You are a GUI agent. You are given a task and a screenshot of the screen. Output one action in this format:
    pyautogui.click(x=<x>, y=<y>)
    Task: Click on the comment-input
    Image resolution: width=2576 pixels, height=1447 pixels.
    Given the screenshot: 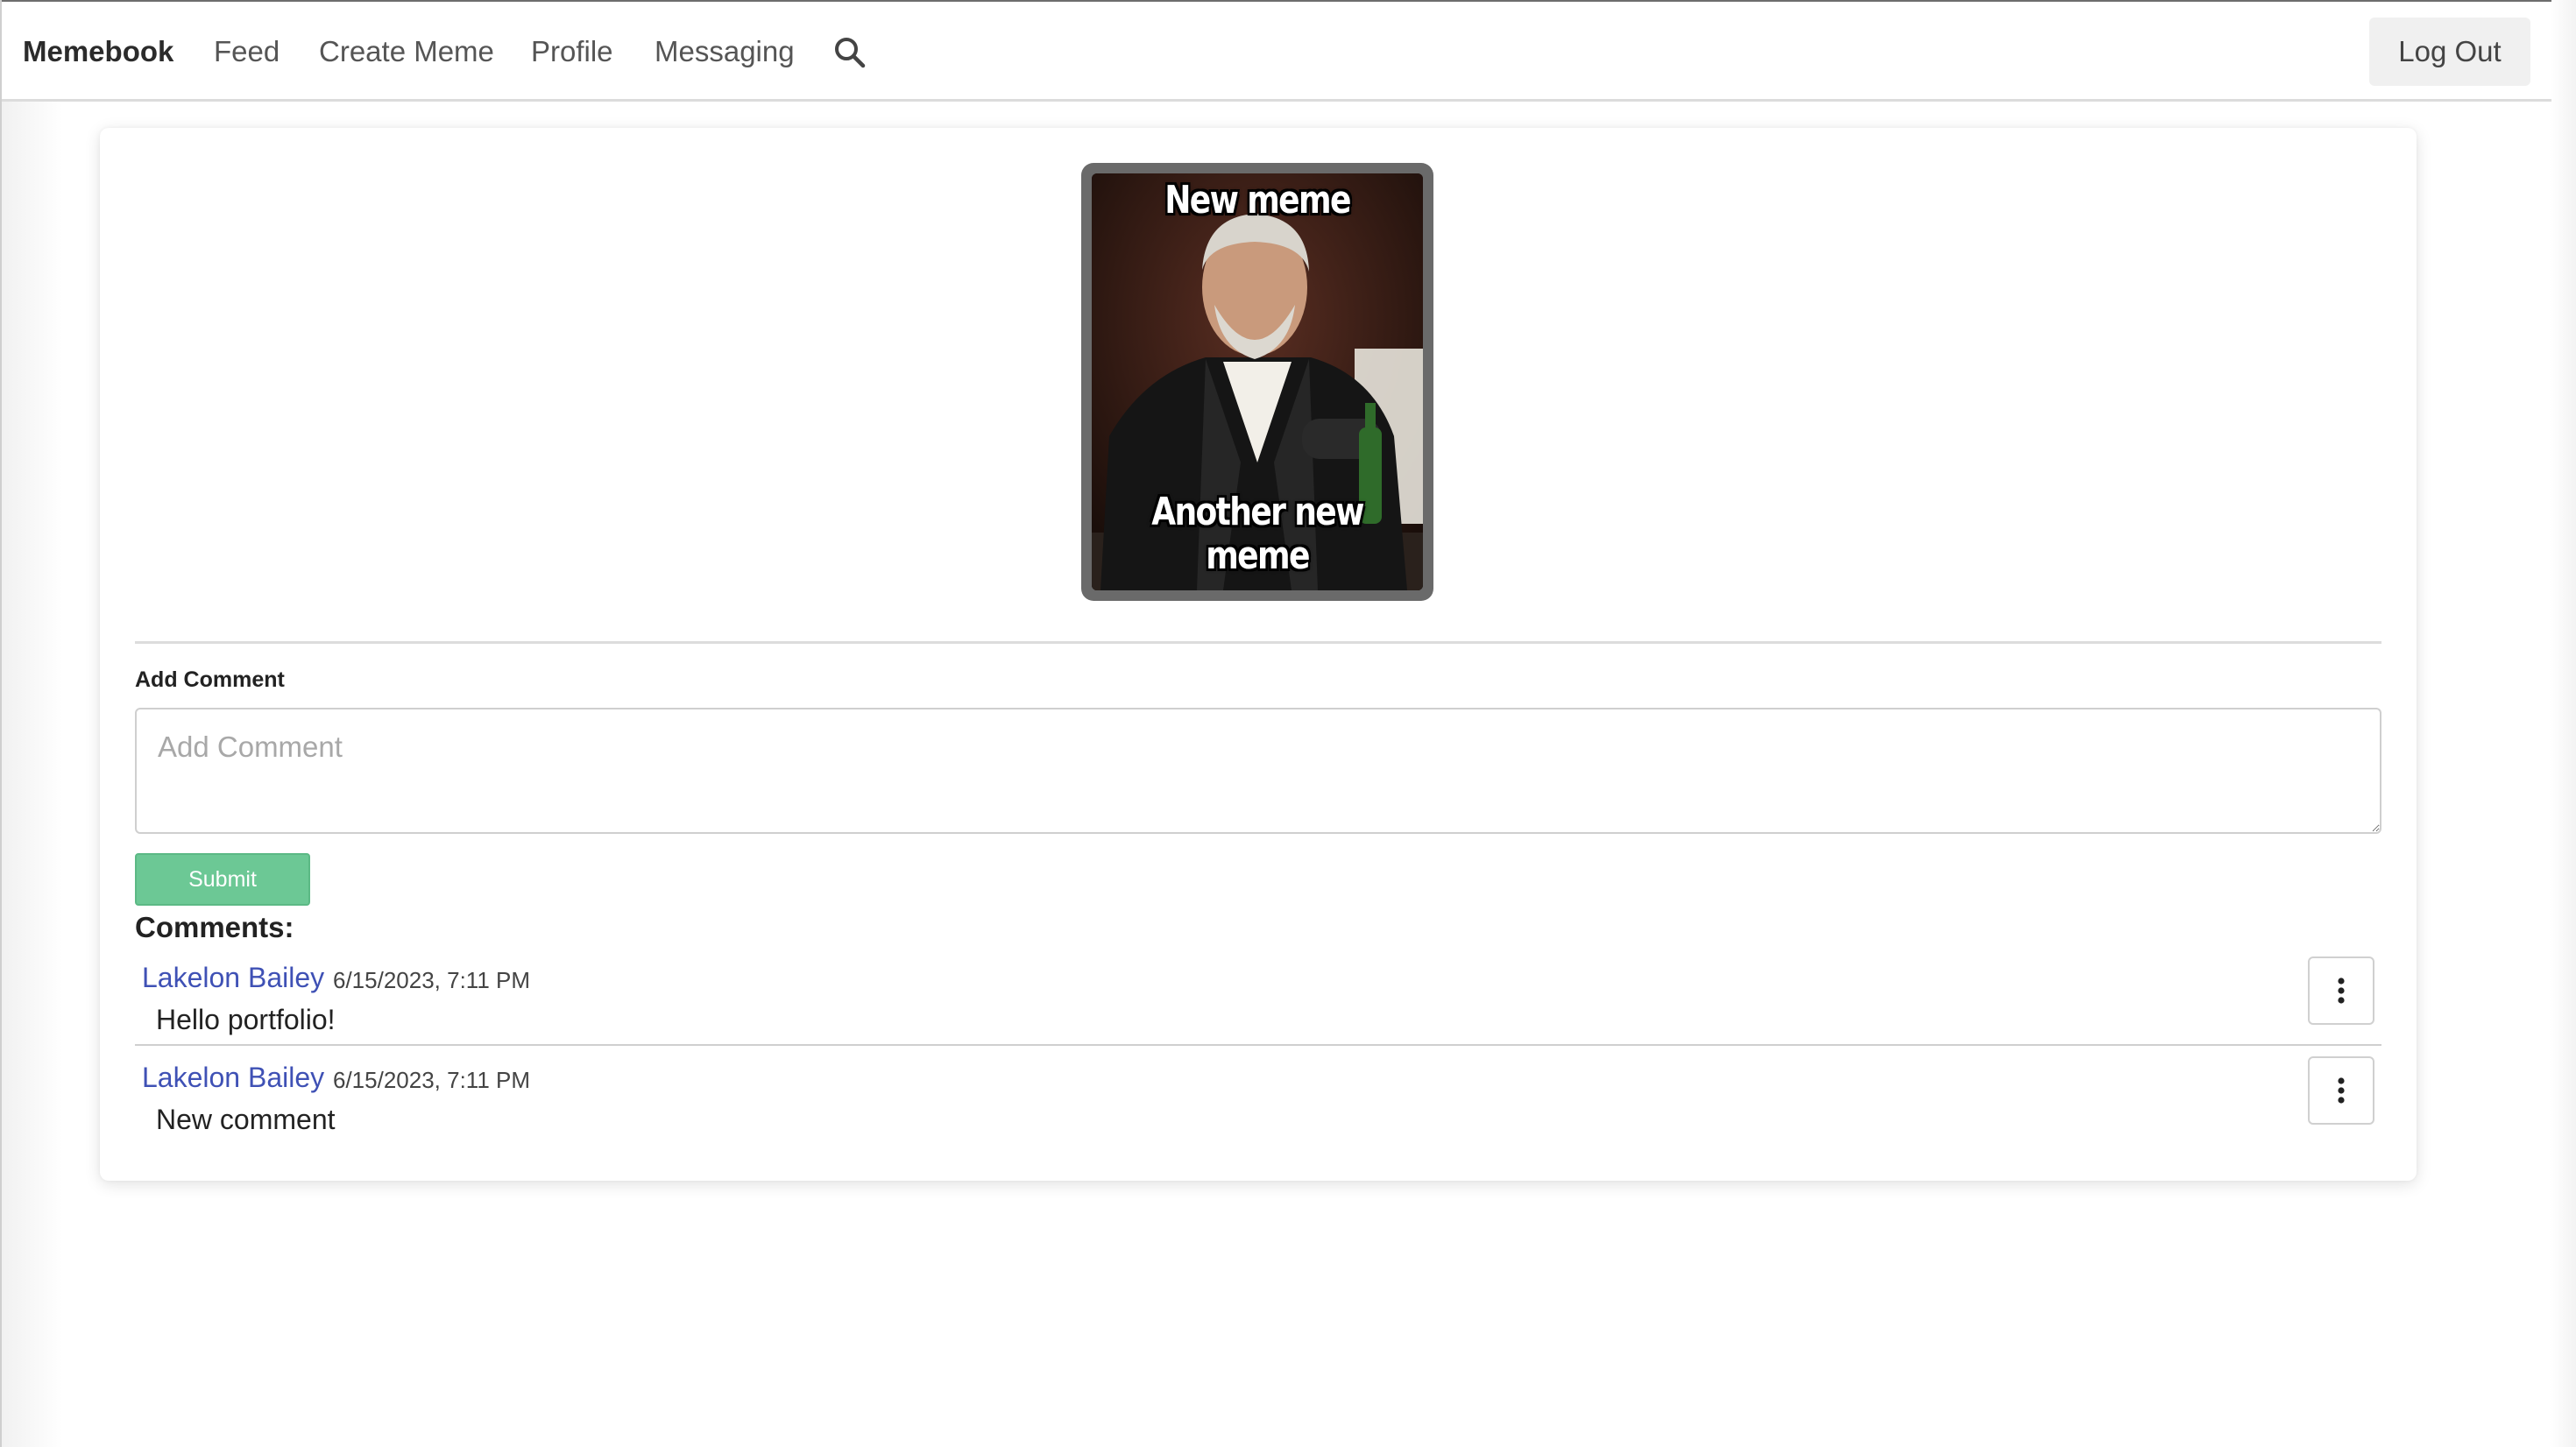 What is the action you would take?
    pyautogui.click(x=1258, y=771)
    